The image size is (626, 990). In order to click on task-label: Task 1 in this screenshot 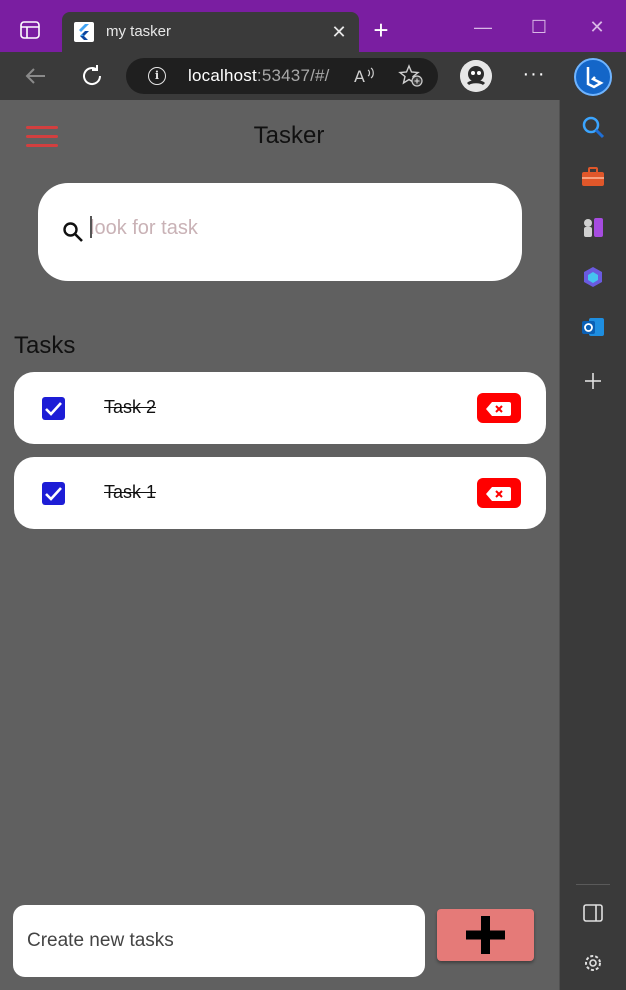, I will do `click(130, 492)`.